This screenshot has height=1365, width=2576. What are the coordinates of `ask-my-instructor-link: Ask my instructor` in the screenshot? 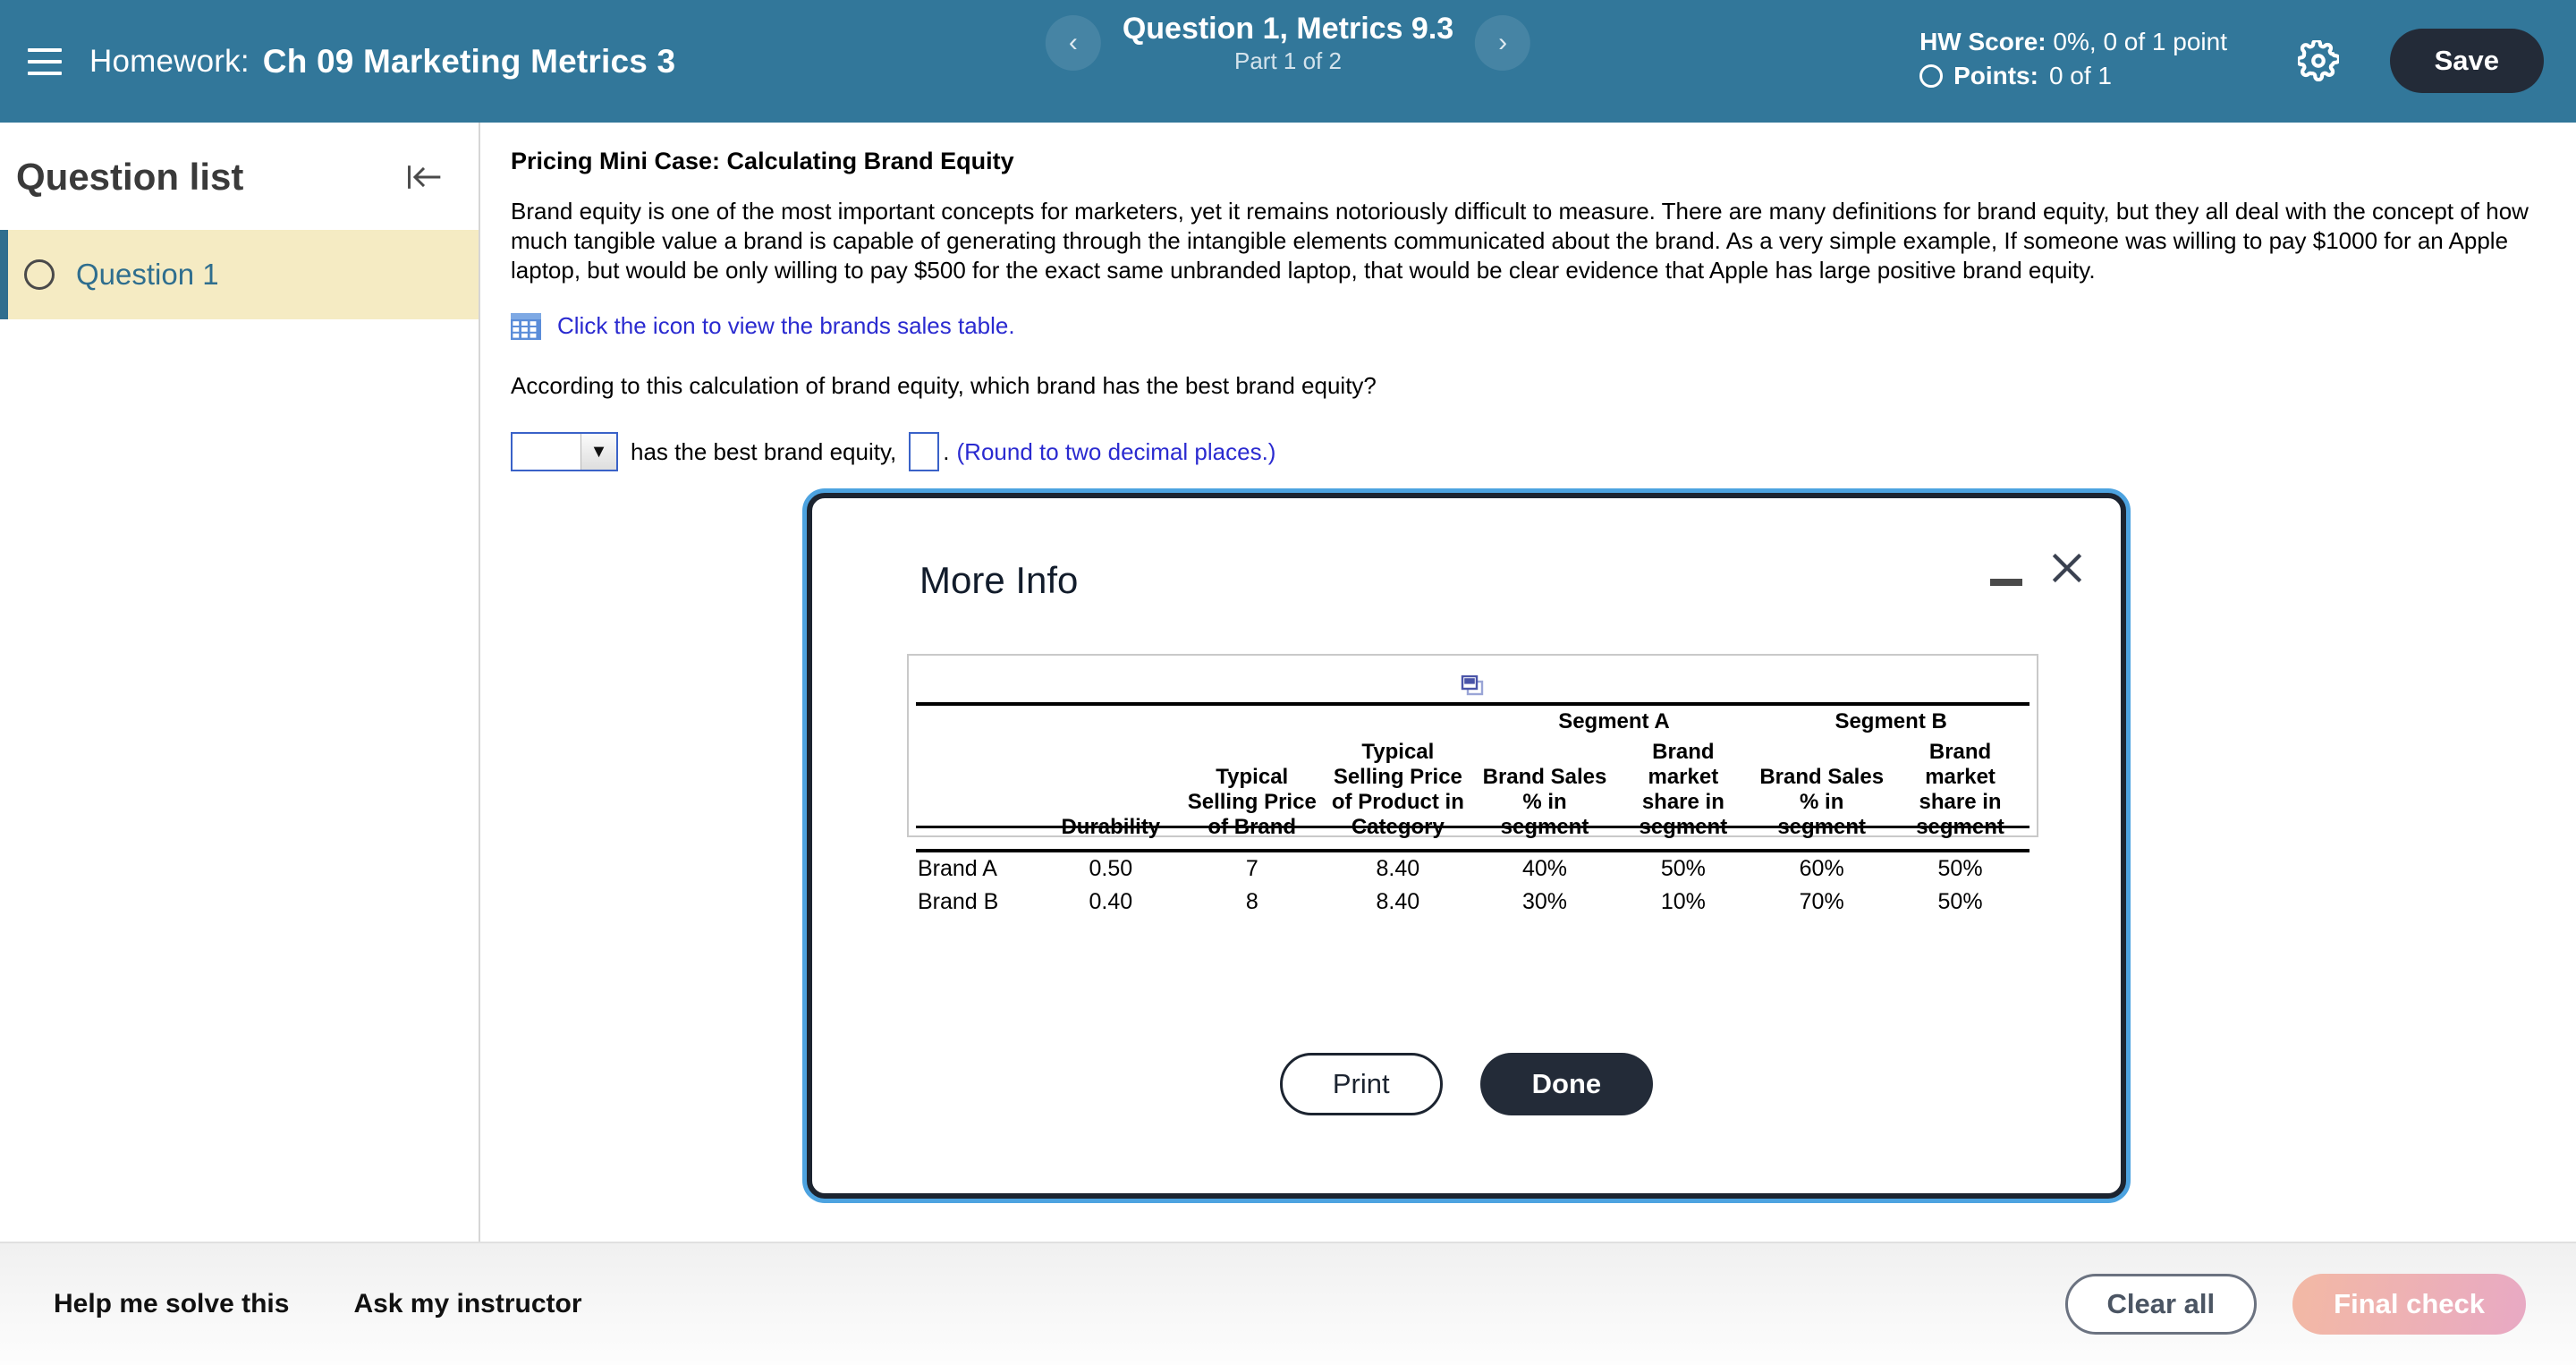 It's located at (467, 1304).